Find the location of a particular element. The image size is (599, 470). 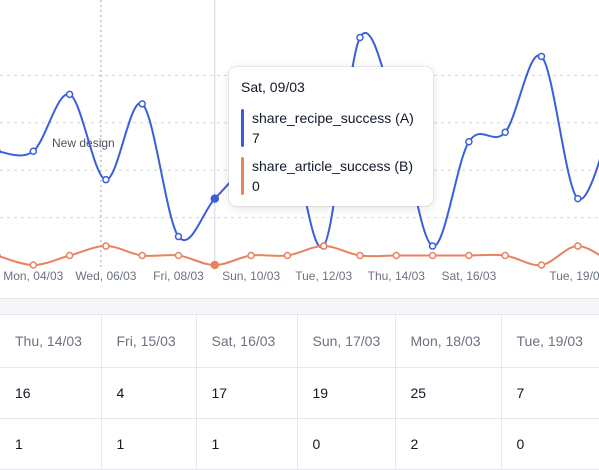

table-cell: 7 is located at coordinates (550, 393).